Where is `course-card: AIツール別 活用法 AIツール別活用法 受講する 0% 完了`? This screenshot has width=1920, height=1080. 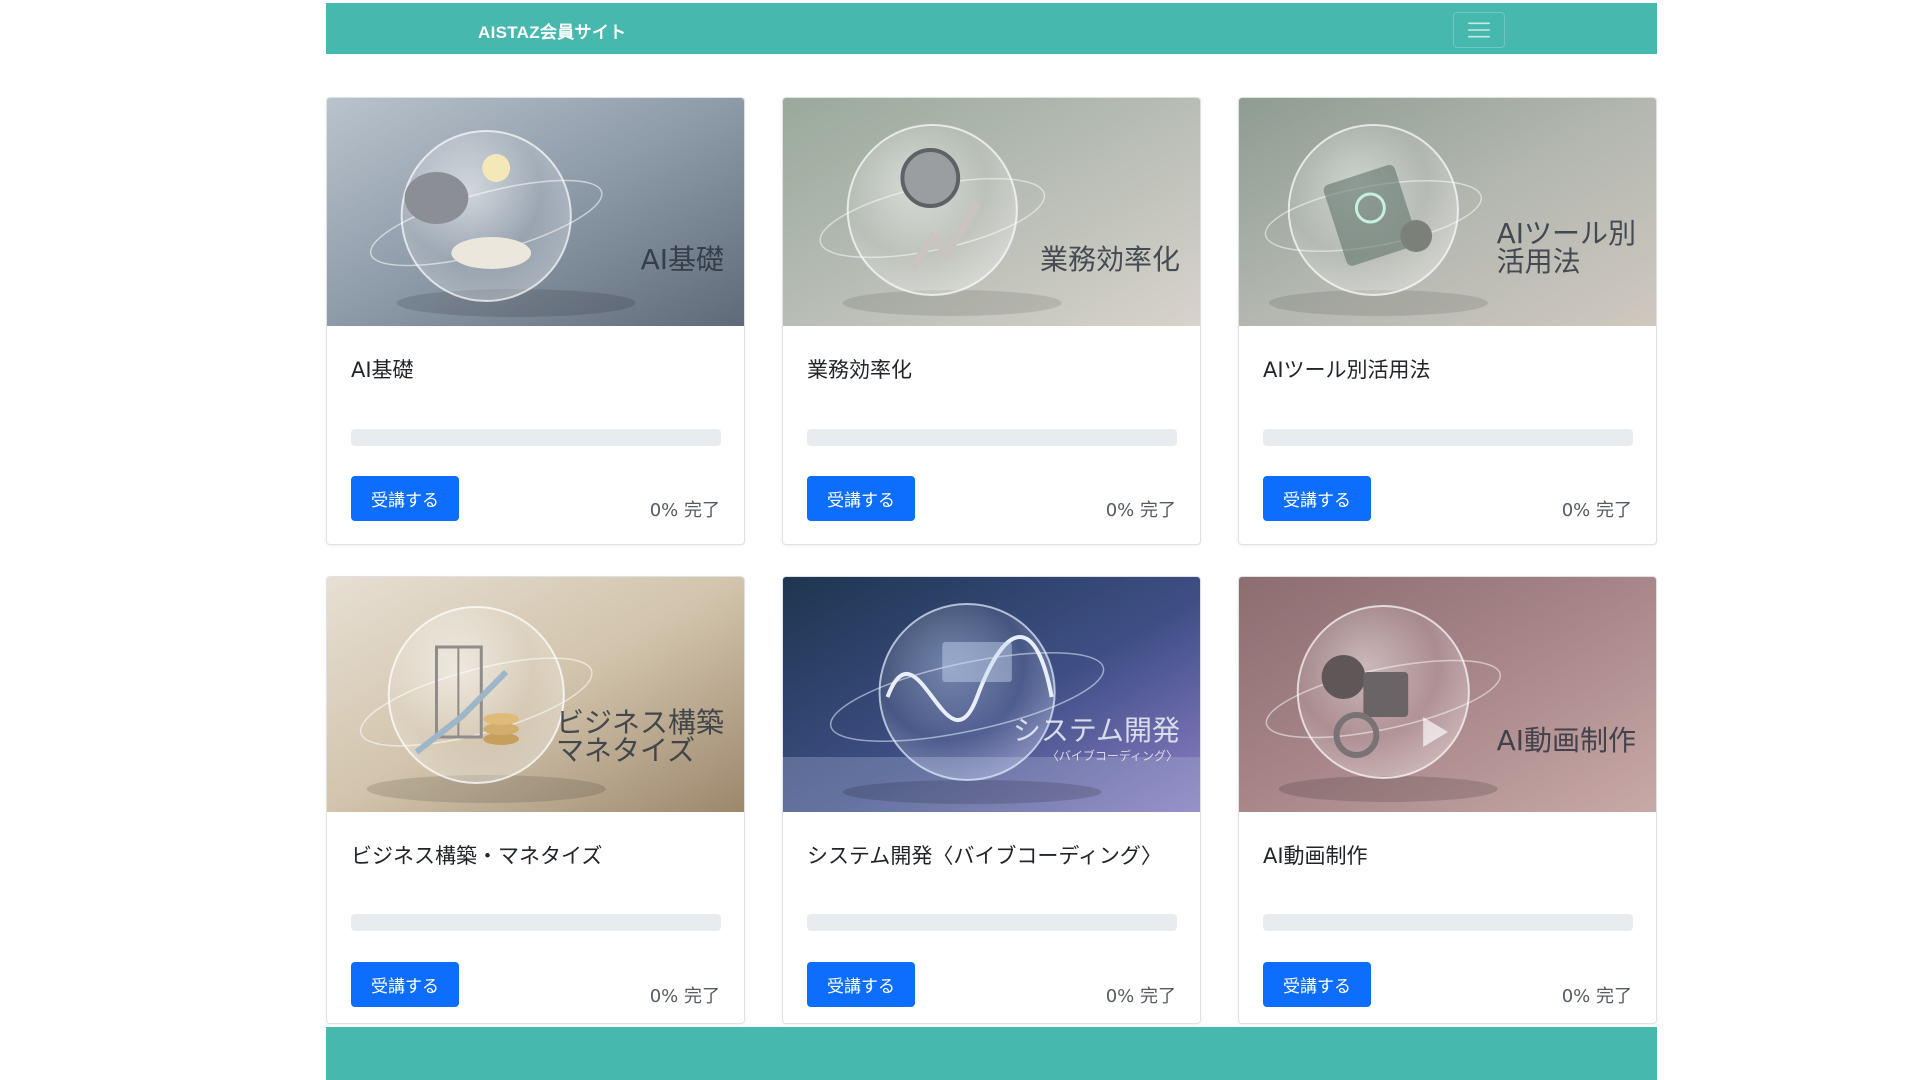 course-card: AIツール別 活用法 AIツール別活用法 受講する 0% 完了 is located at coordinates (1447, 321).